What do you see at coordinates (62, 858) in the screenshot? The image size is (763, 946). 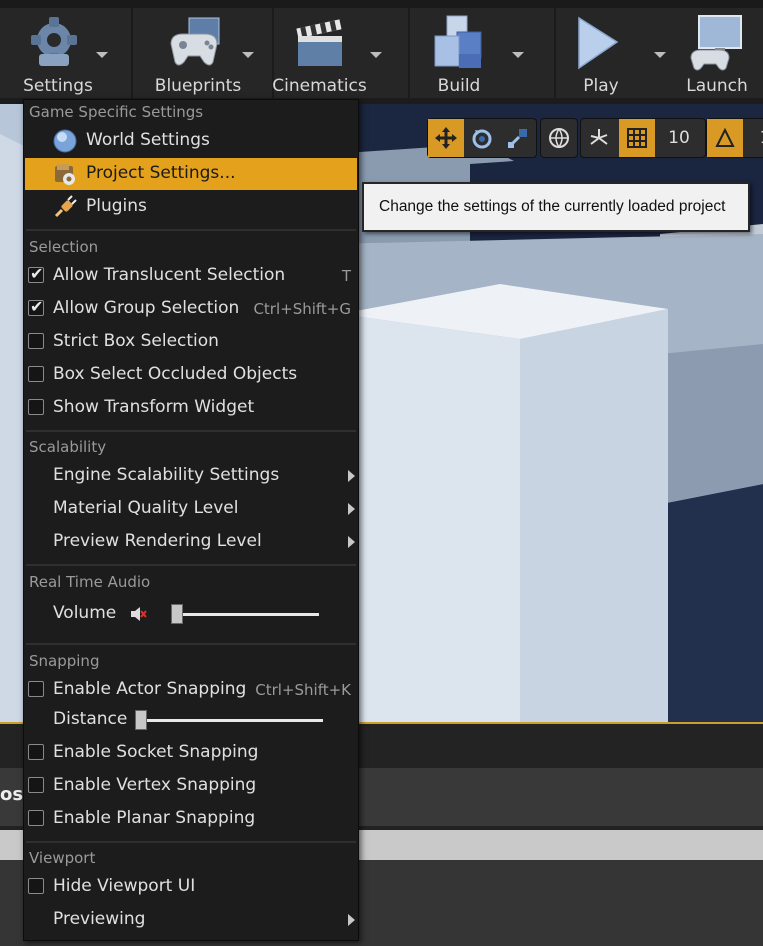 I see `section-viewport-heading: Viewport` at bounding box center [62, 858].